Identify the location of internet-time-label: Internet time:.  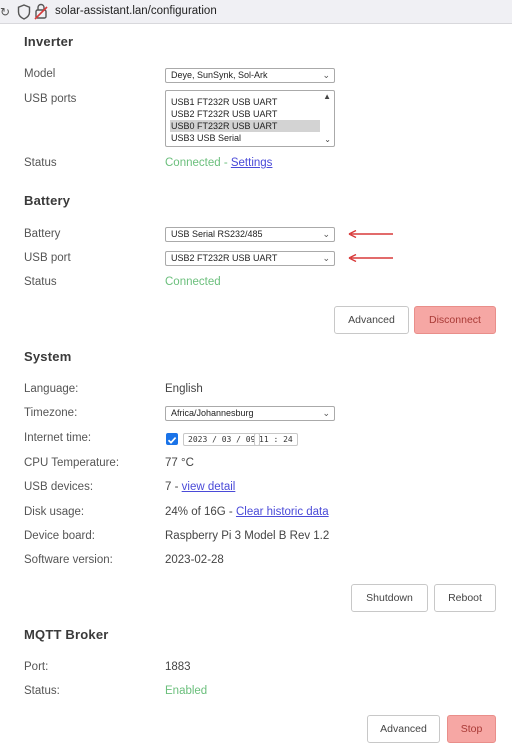
(58, 438).